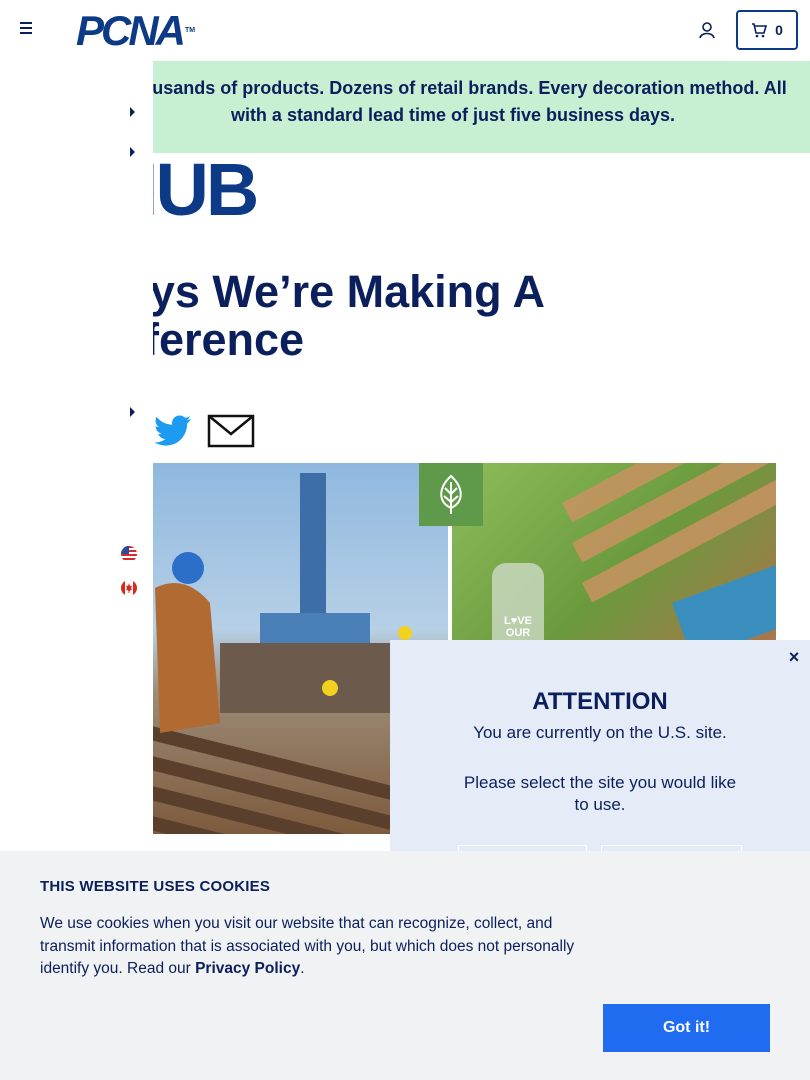 The width and height of the screenshot is (810, 1080). Describe the element at coordinates (314, 315) in the screenshot. I see `article-headline: Ways We’re Making A Difference` at that location.